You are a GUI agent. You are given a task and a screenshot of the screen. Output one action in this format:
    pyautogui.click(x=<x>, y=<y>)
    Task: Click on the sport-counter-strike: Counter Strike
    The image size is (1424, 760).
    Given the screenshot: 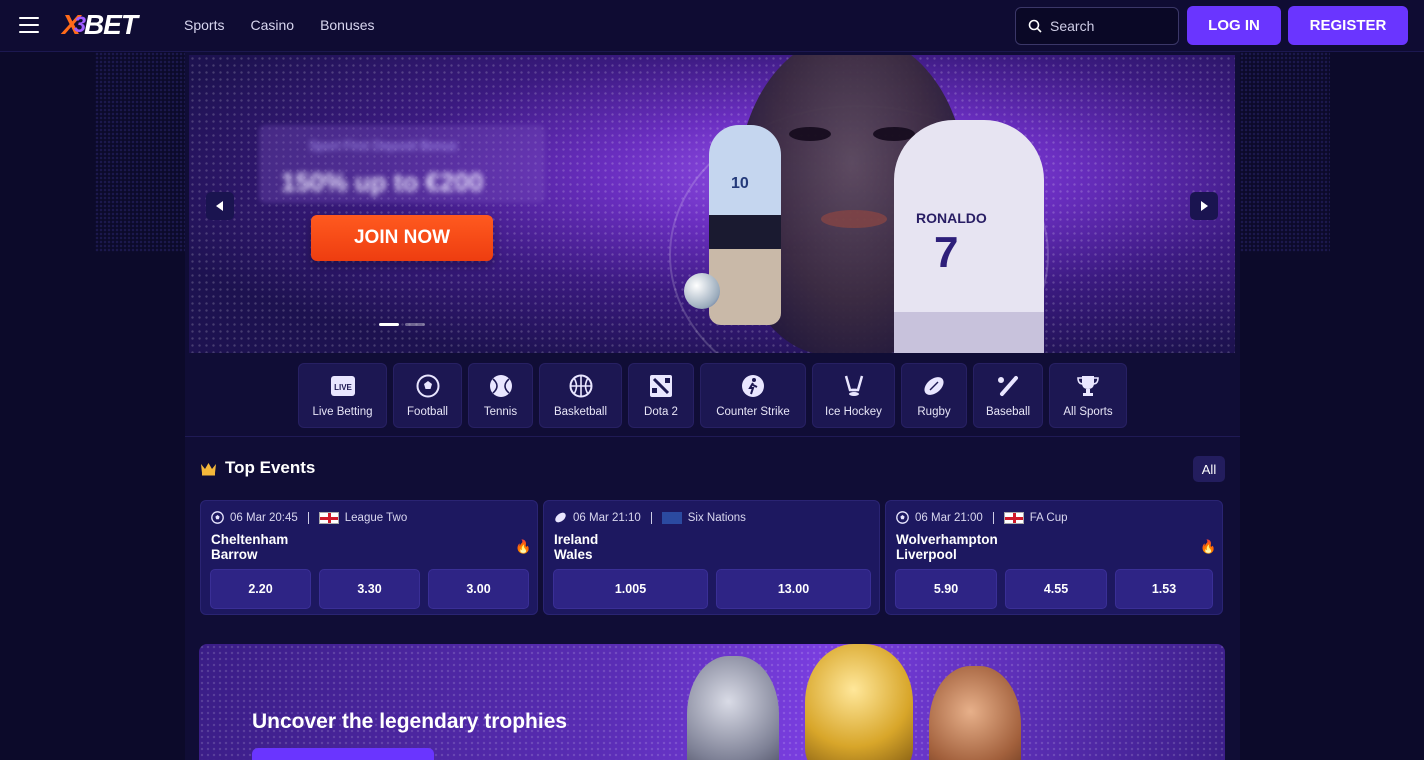 What is the action you would take?
    pyautogui.click(x=753, y=395)
    